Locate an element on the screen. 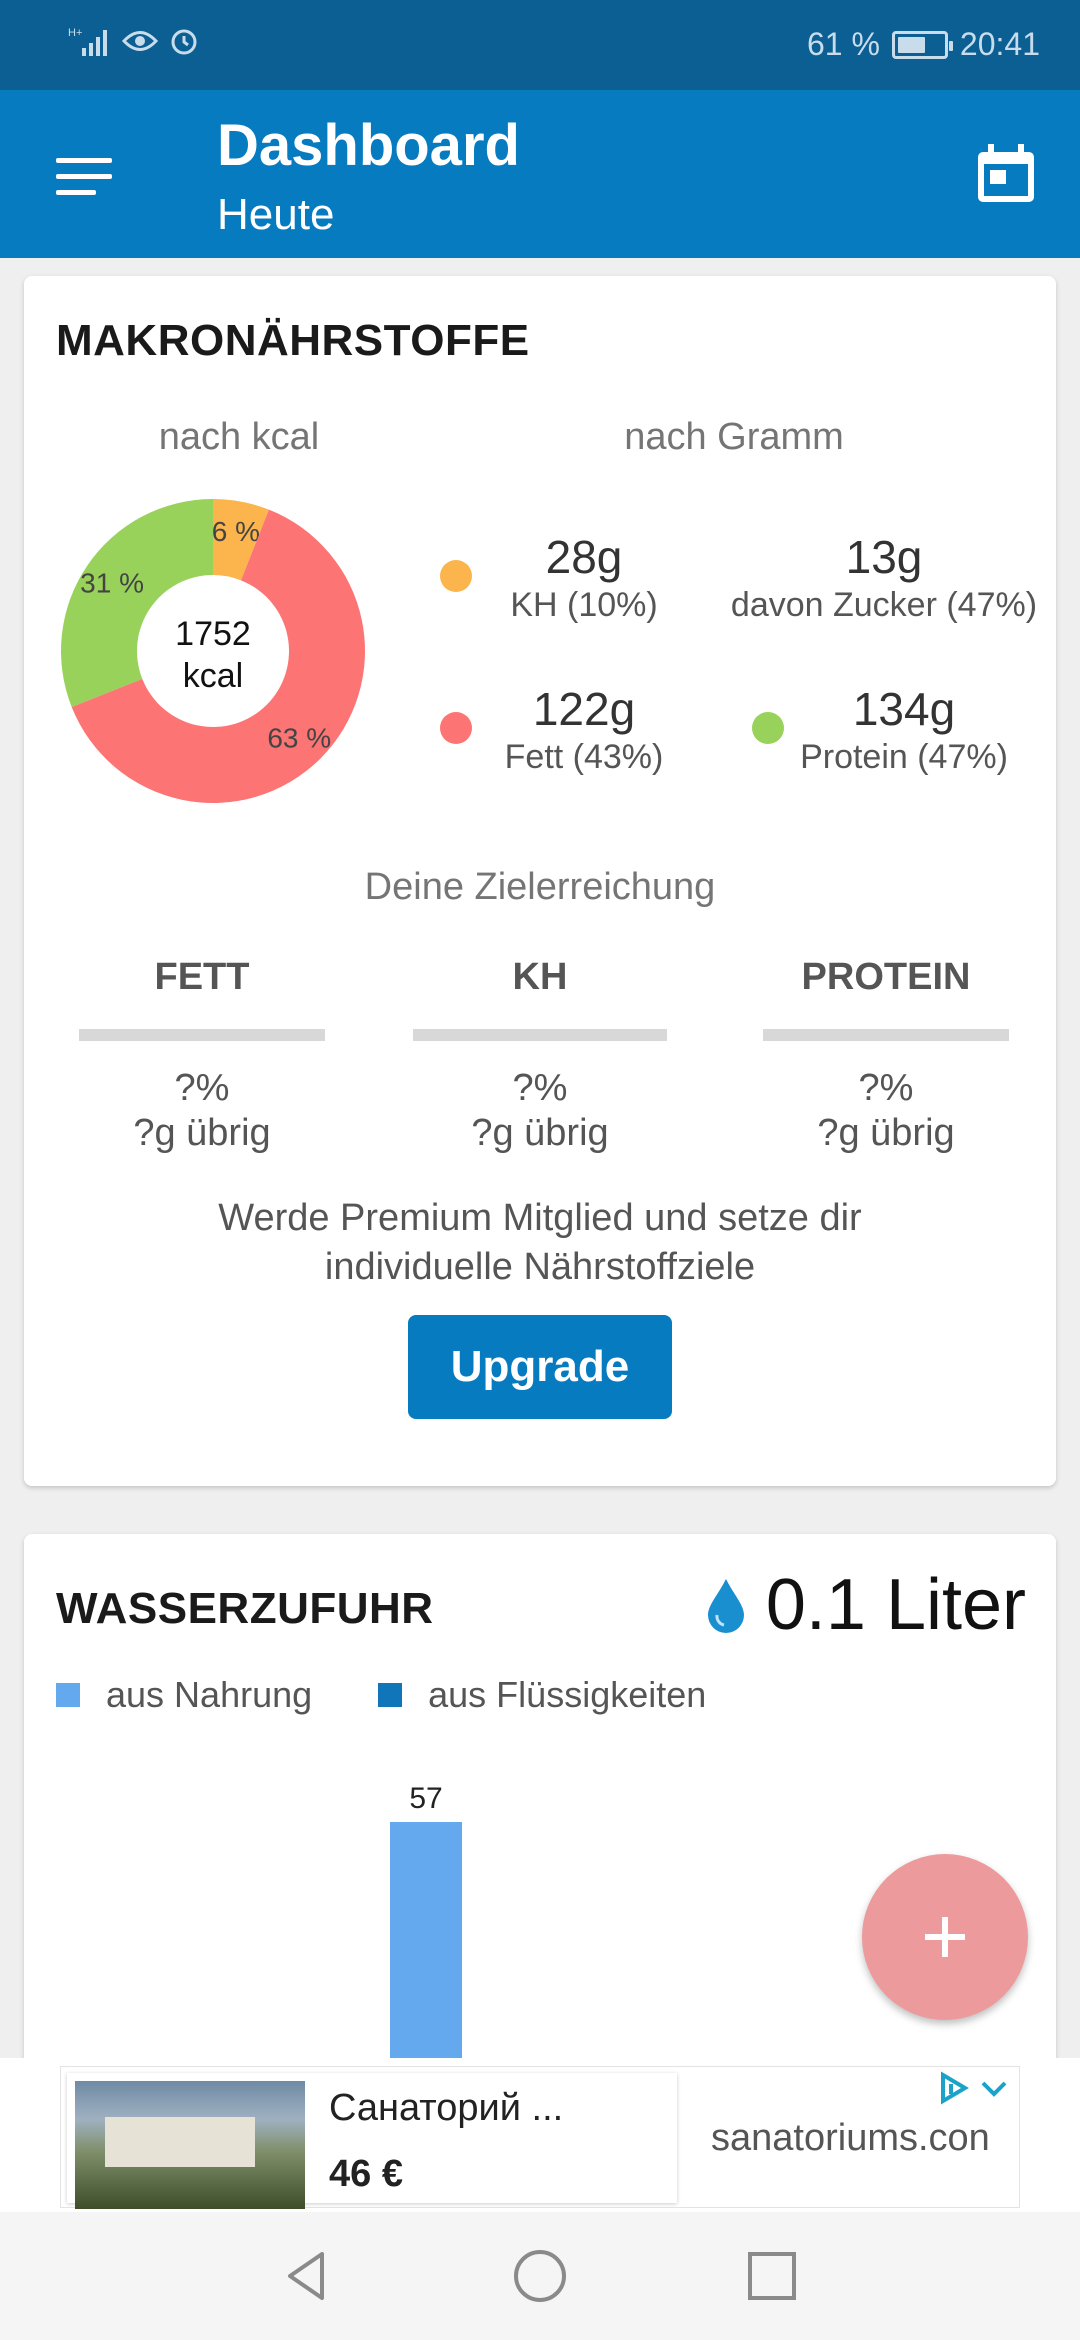 The width and height of the screenshot is (1080, 2340). donut-center-unit: kcal is located at coordinates (213, 676).